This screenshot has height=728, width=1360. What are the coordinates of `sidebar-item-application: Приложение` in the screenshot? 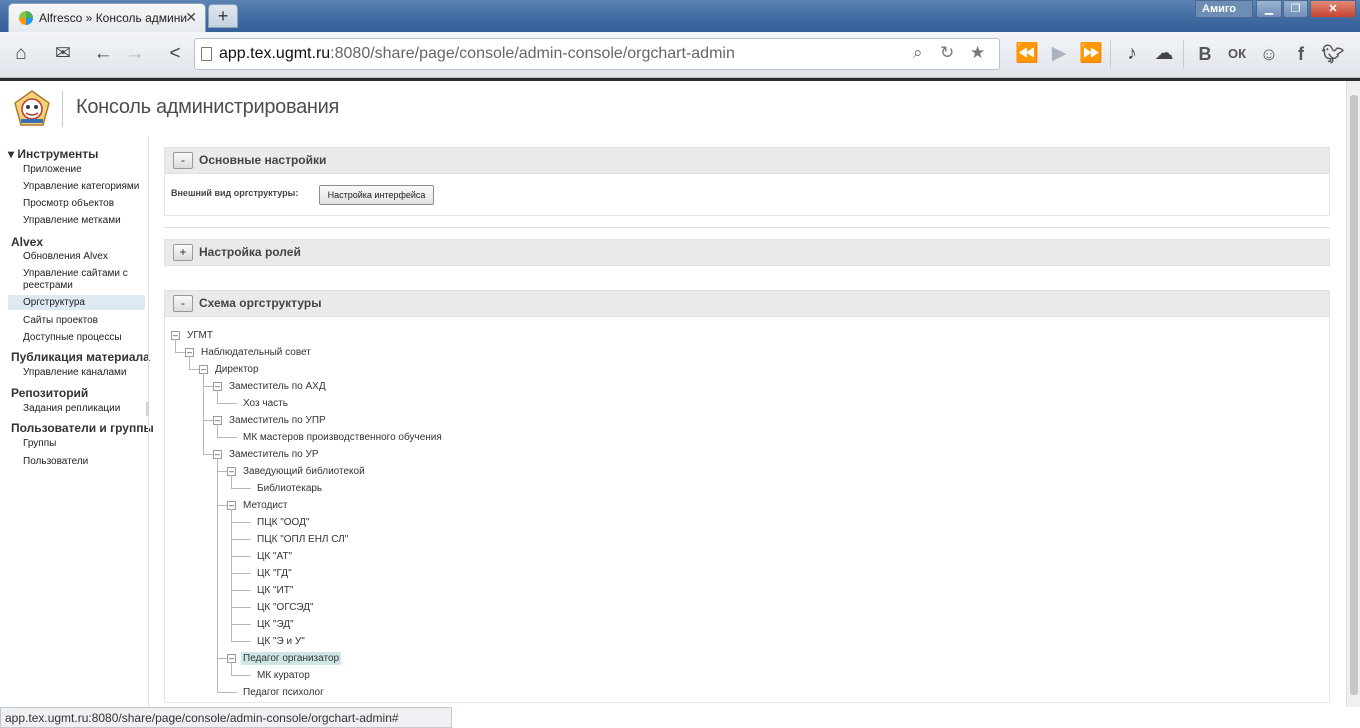 It's located at (52, 170).